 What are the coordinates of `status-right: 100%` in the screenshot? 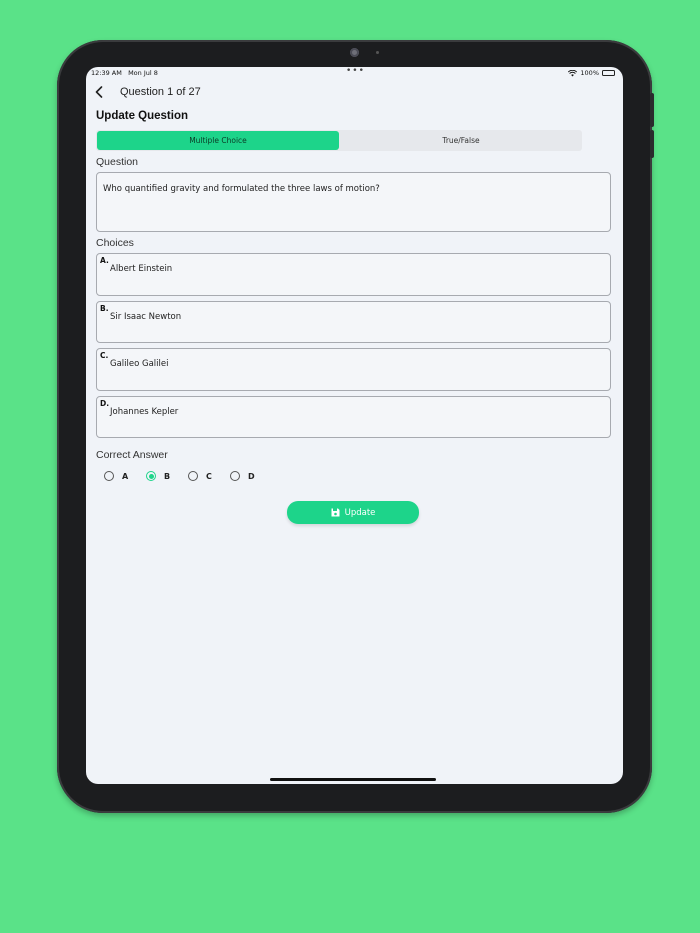 It's located at (591, 73).